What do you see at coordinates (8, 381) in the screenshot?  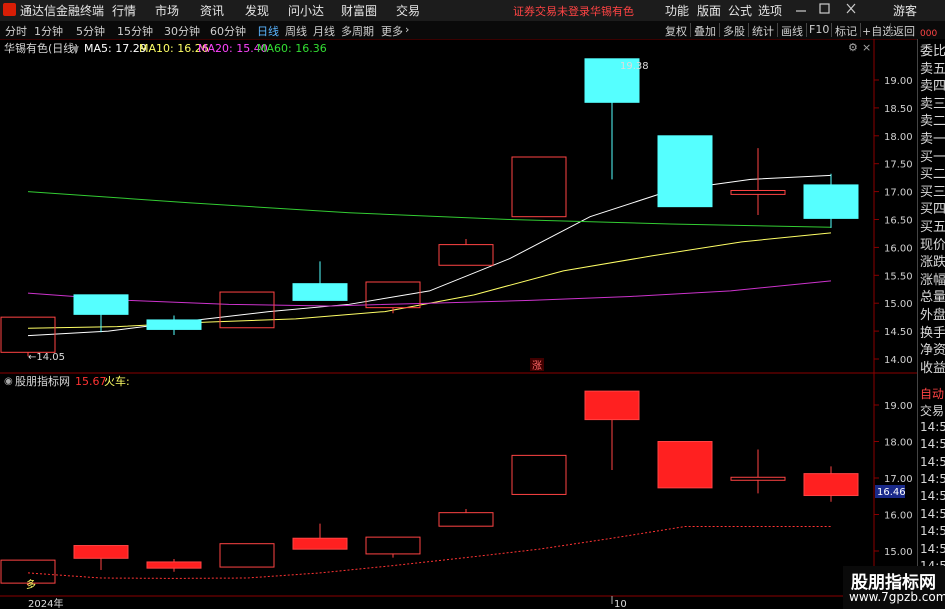 I see `indicator-toggle-icon: ◉` at bounding box center [8, 381].